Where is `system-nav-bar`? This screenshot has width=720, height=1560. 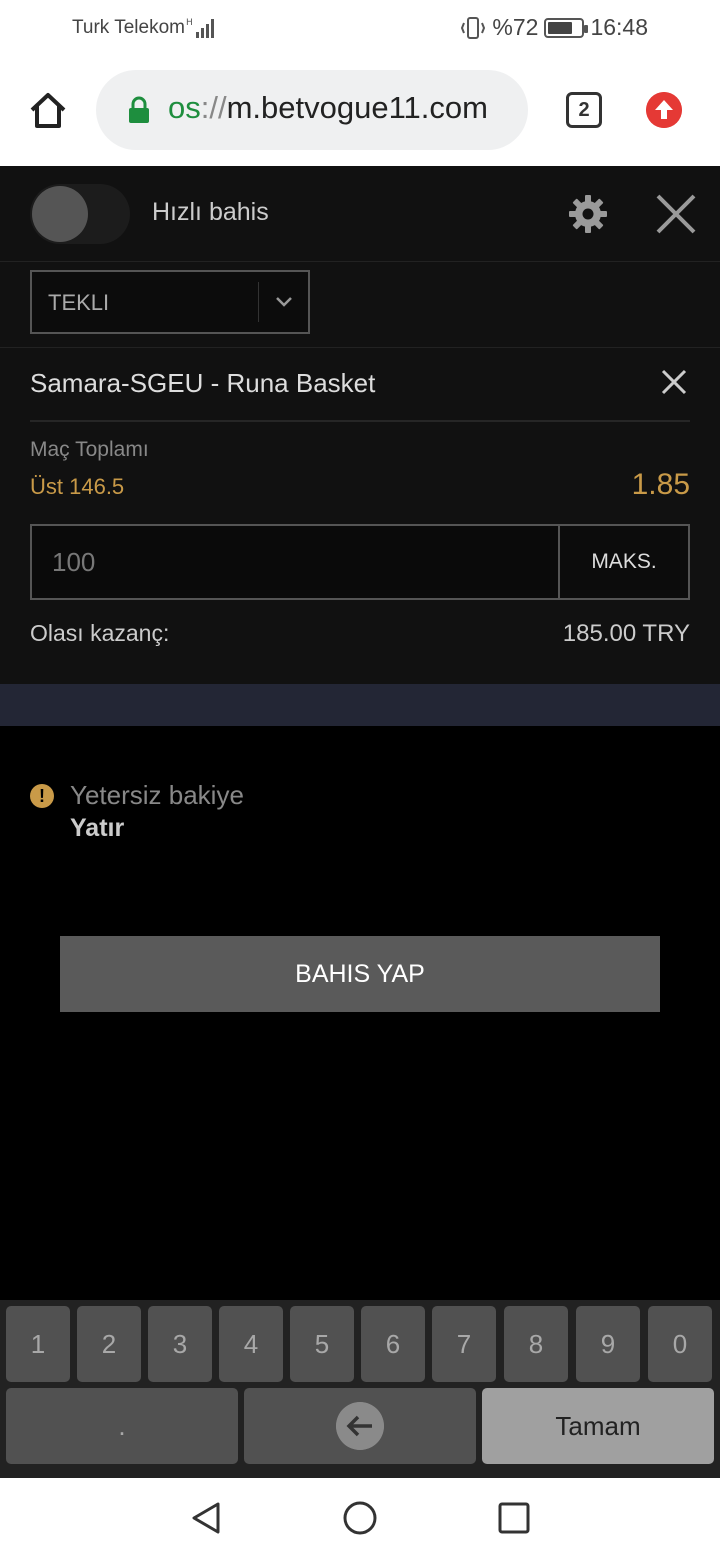 system-nav-bar is located at coordinates (360, 1519).